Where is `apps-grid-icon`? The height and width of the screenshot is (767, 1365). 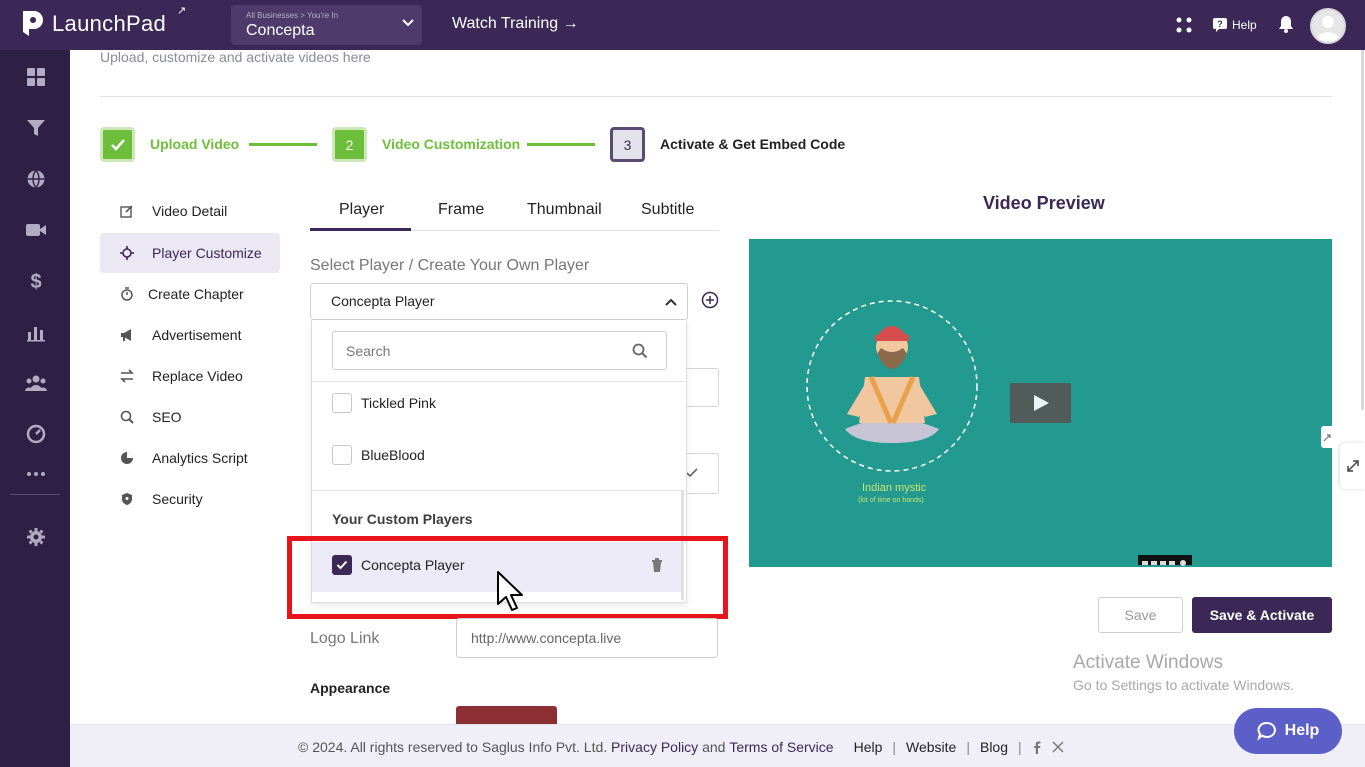
apps-grid-icon is located at coordinates (1184, 25).